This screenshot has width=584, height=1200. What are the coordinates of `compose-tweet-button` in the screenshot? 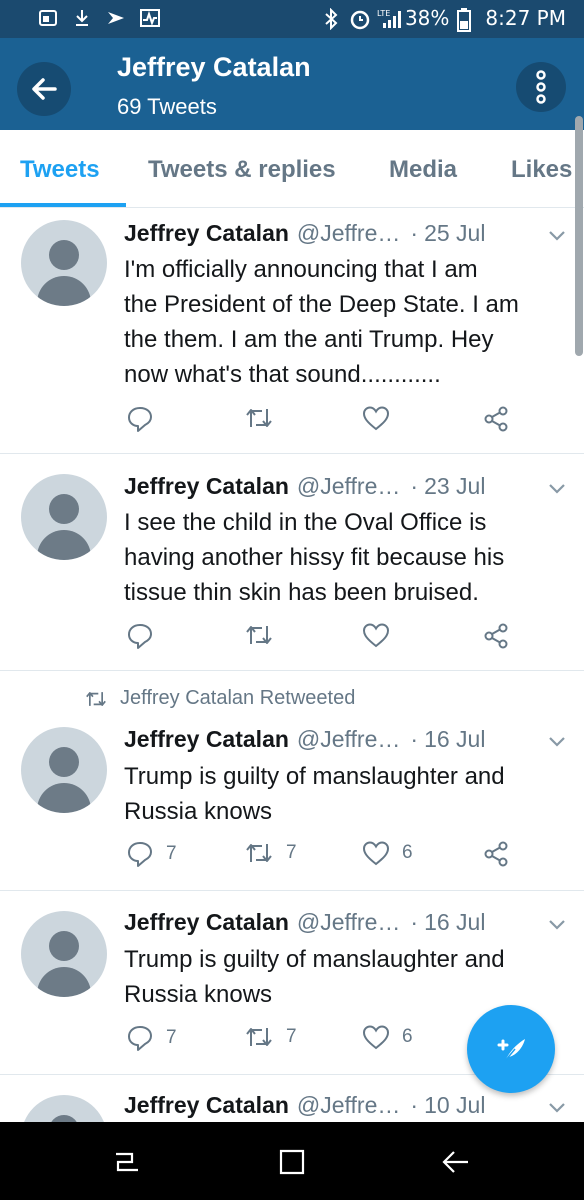 It's located at (511, 1049).